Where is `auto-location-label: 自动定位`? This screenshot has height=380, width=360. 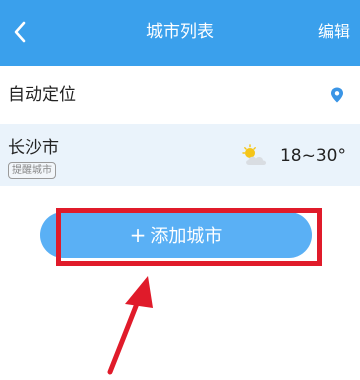 auto-location-label: 自动定位 is located at coordinates (42, 95).